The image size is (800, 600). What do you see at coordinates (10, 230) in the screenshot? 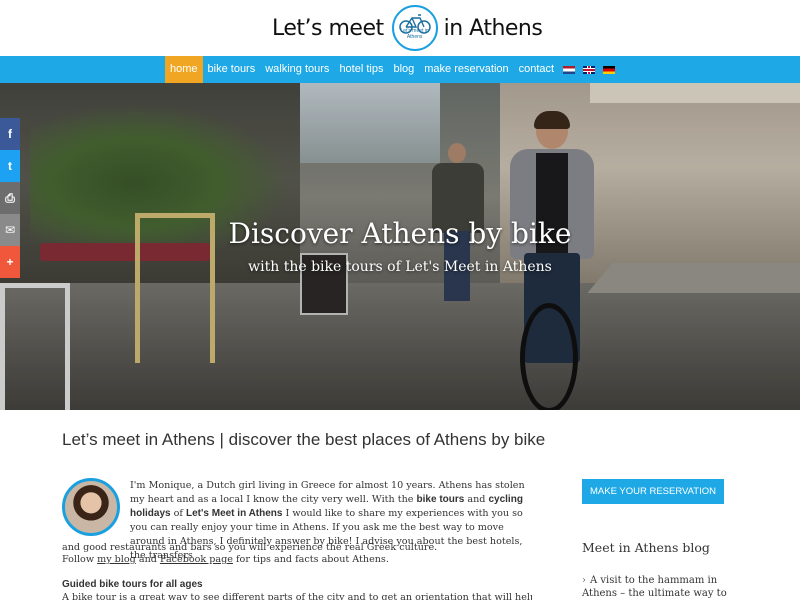
I see `email-icon: ✉` at bounding box center [10, 230].